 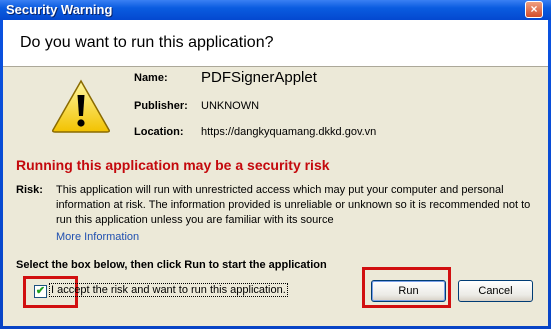 What do you see at coordinates (159, 132) in the screenshot?
I see `location-label: Location:` at bounding box center [159, 132].